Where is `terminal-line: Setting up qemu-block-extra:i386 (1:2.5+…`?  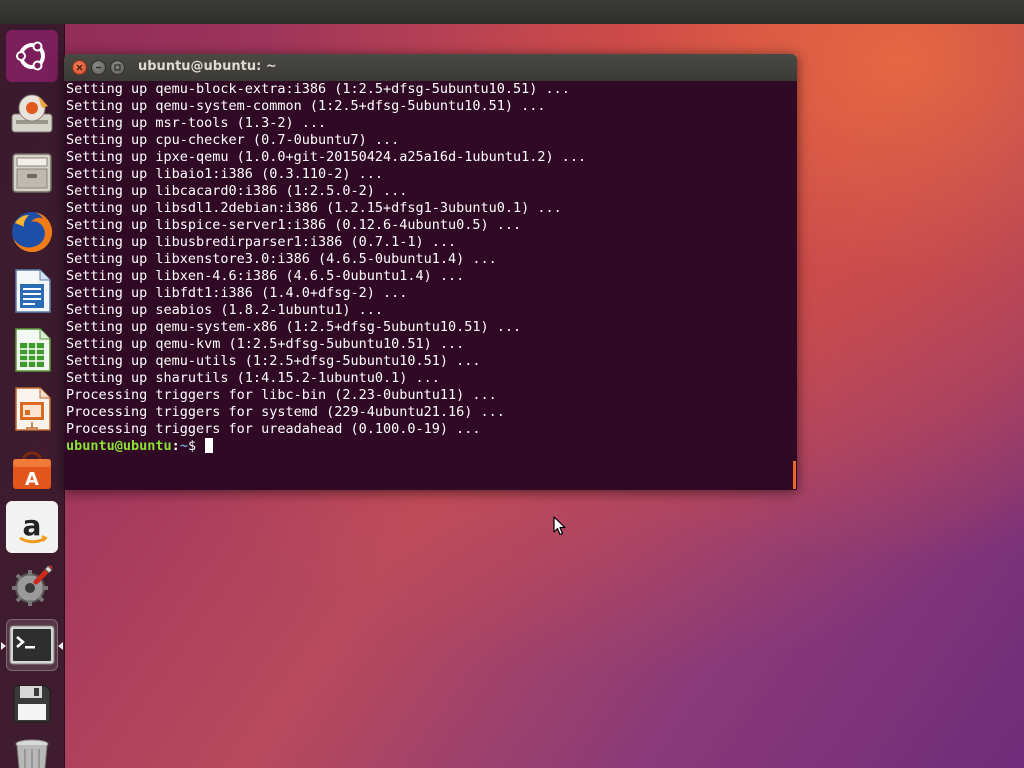 terminal-line: Setting up qemu-block-extra:i386 (1:2.5+… is located at coordinates (318, 89).